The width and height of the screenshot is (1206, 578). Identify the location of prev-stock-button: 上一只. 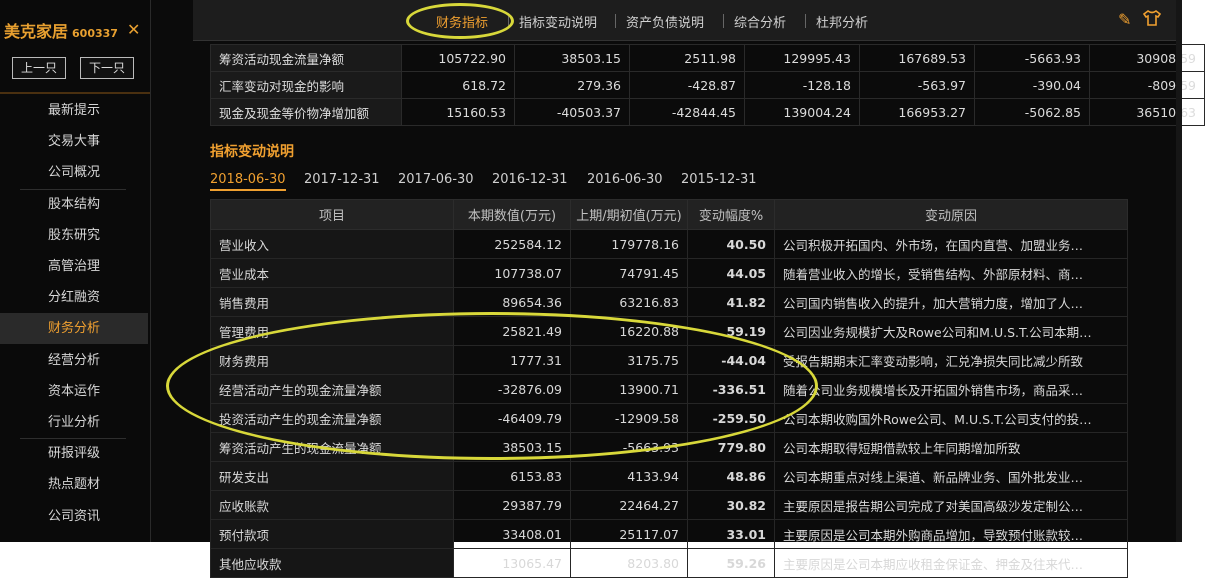
(39, 68).